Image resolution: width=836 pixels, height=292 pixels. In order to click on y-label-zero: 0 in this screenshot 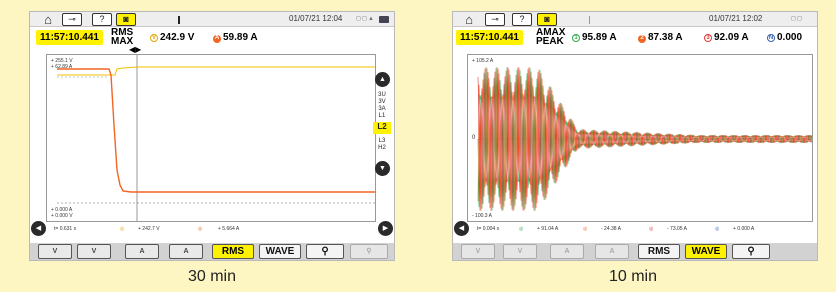, I will do `click(474, 138)`.